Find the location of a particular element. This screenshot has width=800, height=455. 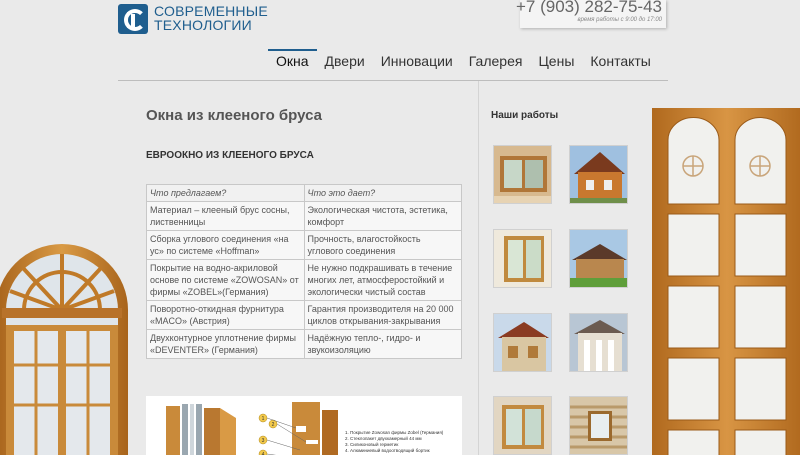

callout-label: 3 is located at coordinates (263, 441).